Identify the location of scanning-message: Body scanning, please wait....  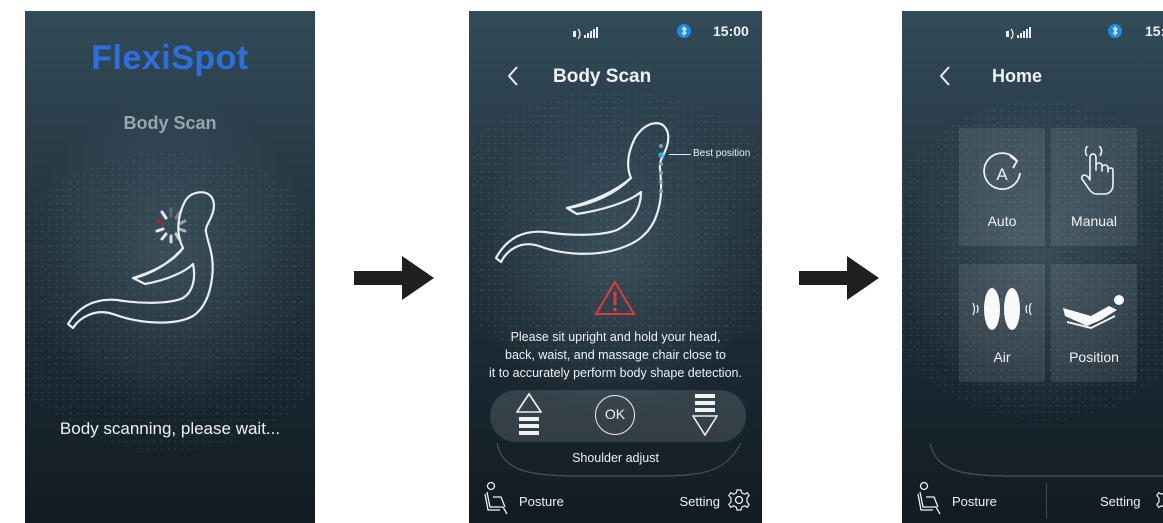
(170, 428).